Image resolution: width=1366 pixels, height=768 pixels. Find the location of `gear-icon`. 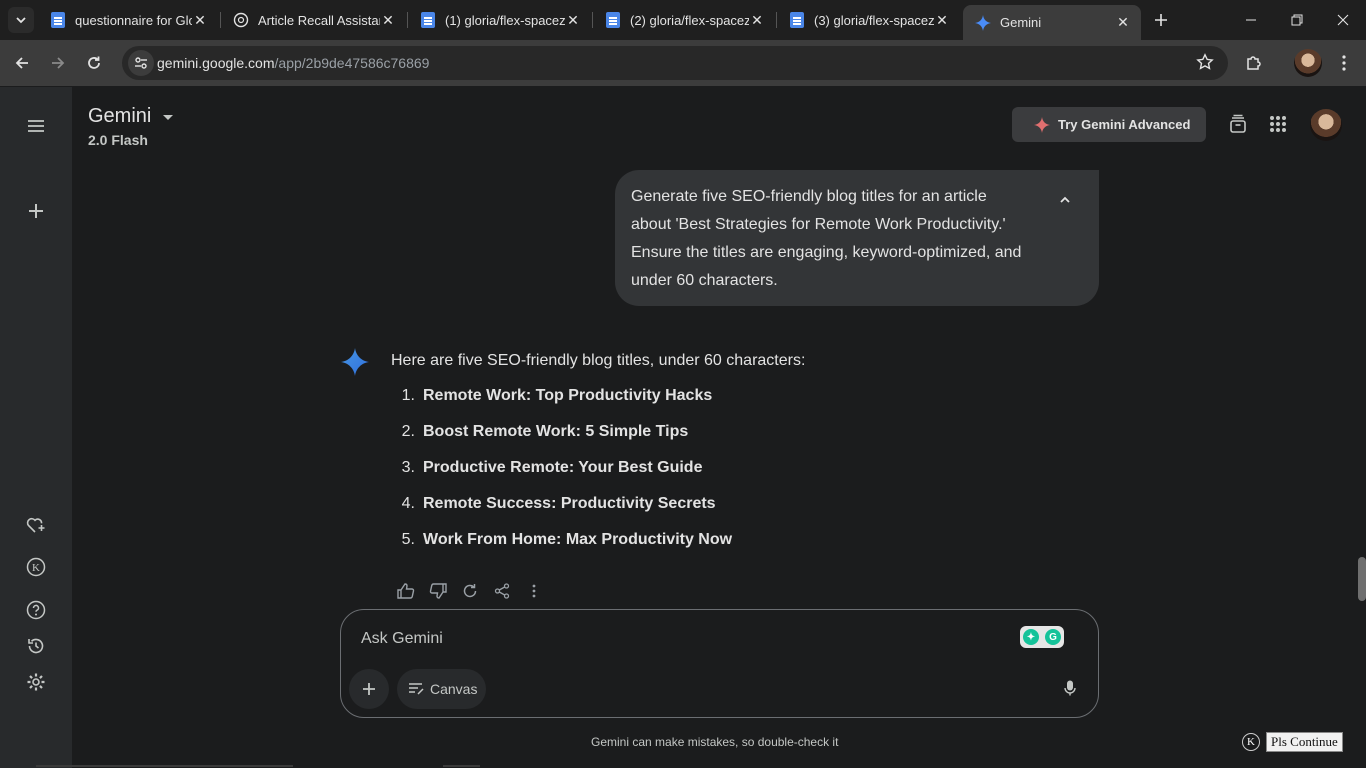

gear-icon is located at coordinates (36, 682).